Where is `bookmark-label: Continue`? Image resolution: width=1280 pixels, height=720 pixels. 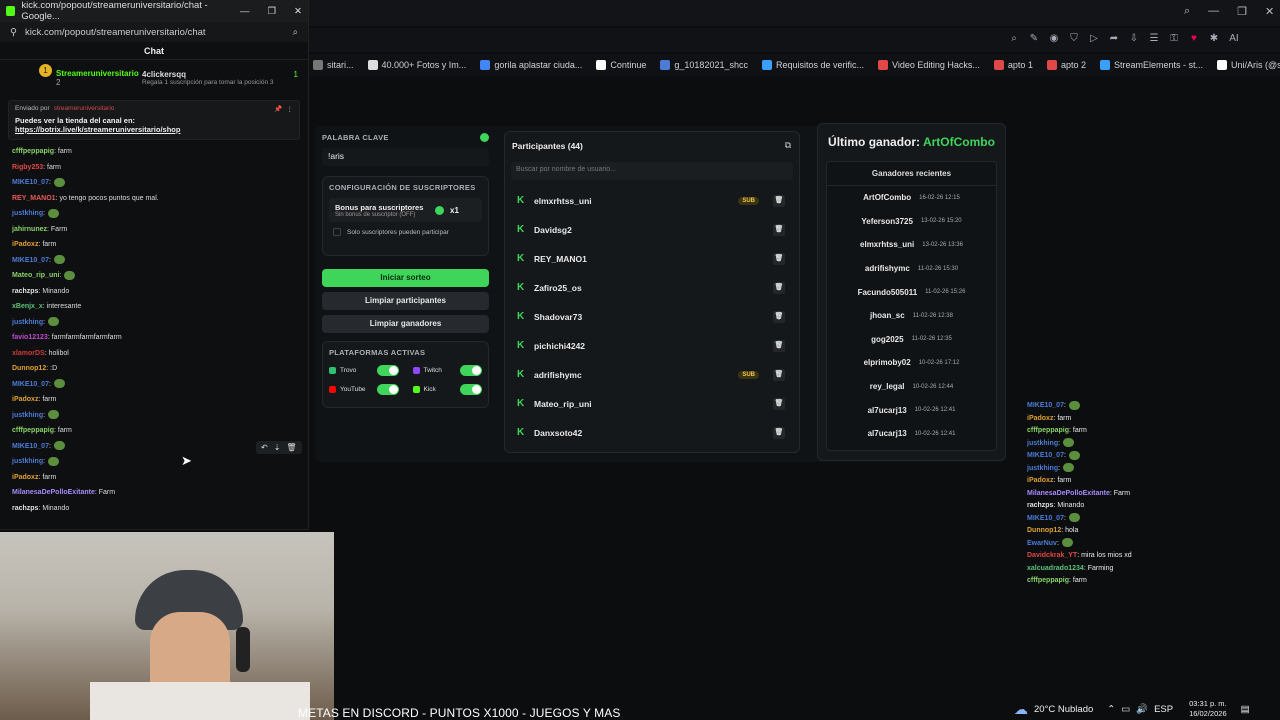
bookmark-label: Continue is located at coordinates (628, 65).